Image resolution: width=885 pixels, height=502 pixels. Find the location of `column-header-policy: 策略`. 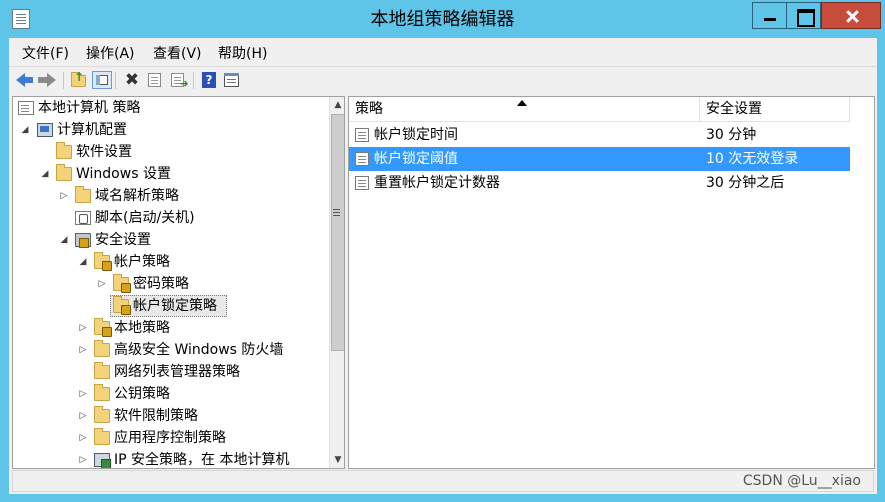

column-header-policy: 策略 is located at coordinates (524, 109).